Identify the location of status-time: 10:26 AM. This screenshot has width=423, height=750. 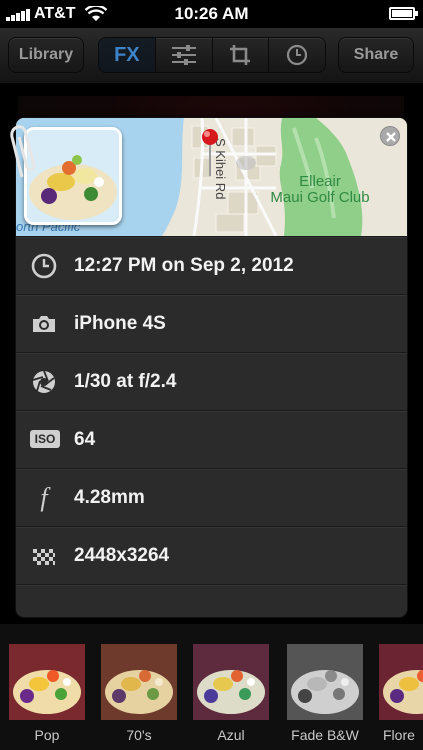
(211, 13).